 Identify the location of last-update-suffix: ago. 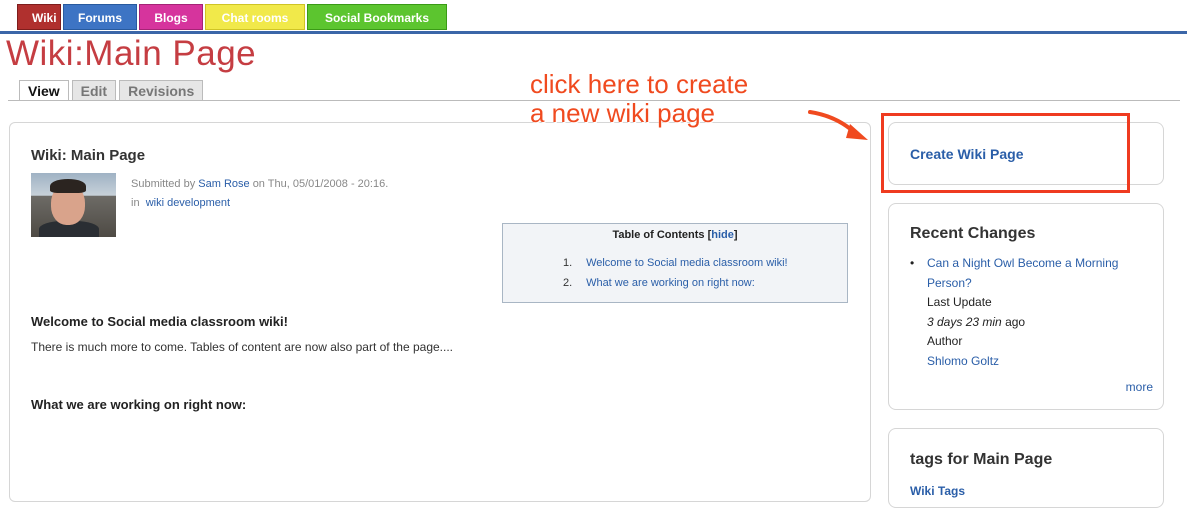
(1015, 321).